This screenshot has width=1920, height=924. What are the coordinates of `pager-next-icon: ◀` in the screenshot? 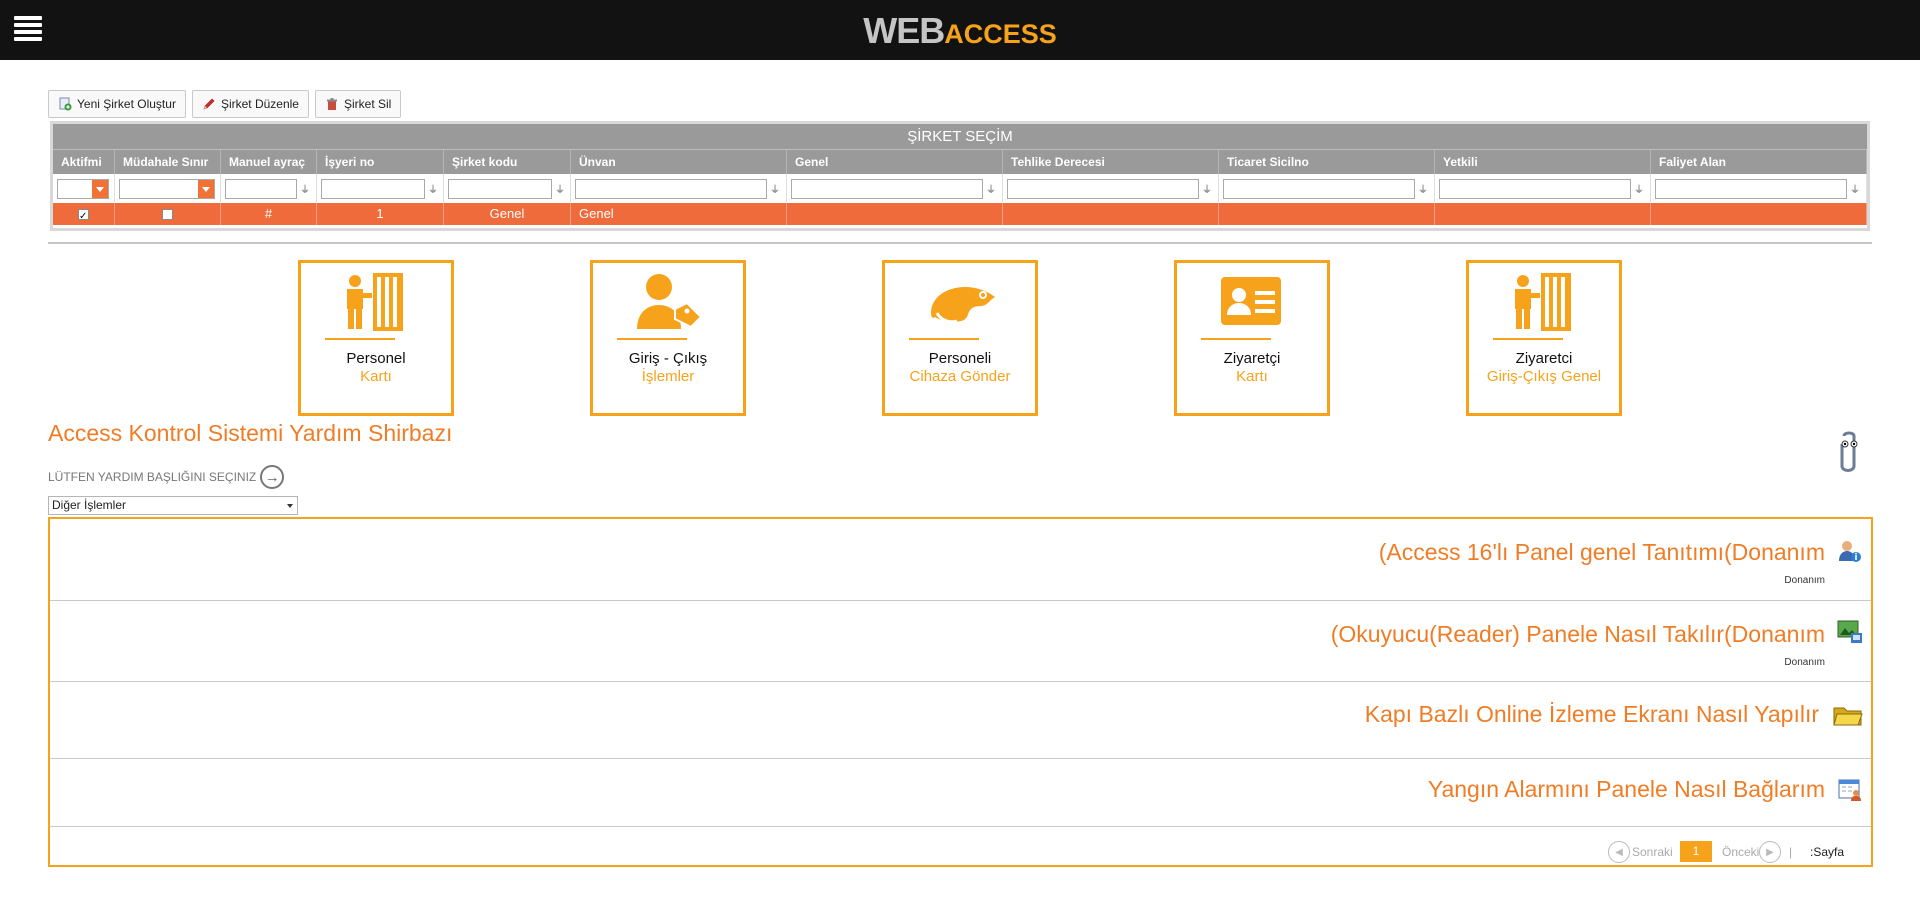 It's located at (1619, 852).